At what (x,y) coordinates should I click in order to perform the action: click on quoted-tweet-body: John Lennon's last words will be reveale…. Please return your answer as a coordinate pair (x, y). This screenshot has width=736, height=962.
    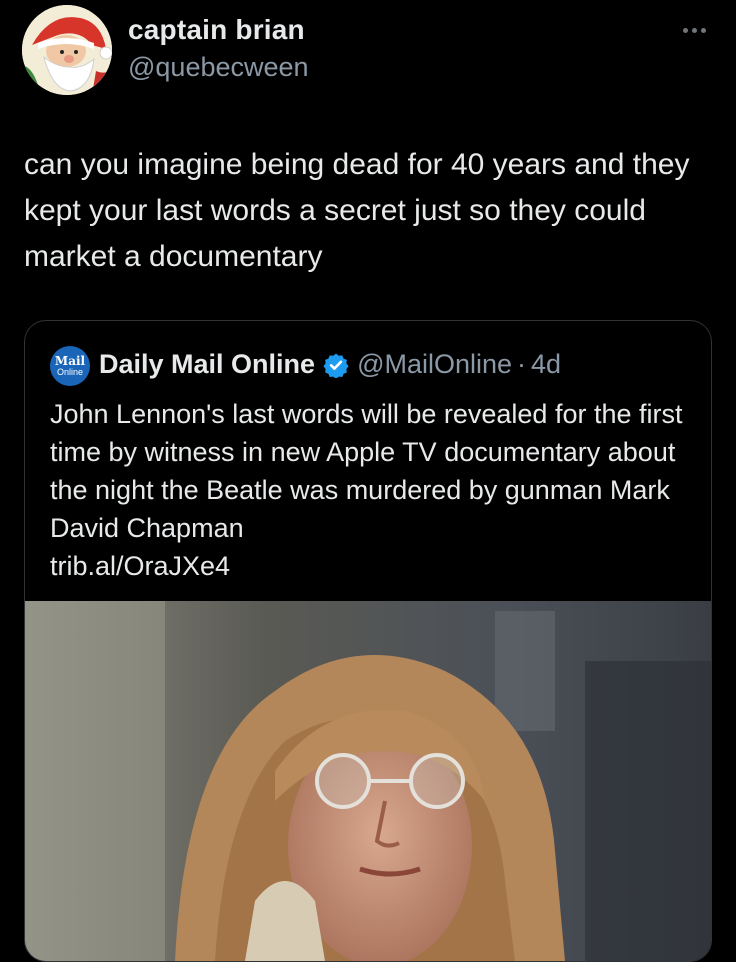
    Looking at the image, I should click on (366, 471).